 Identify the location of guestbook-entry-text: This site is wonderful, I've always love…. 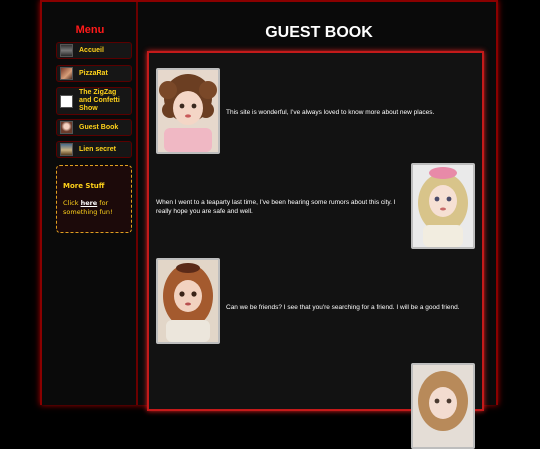
(330, 112).